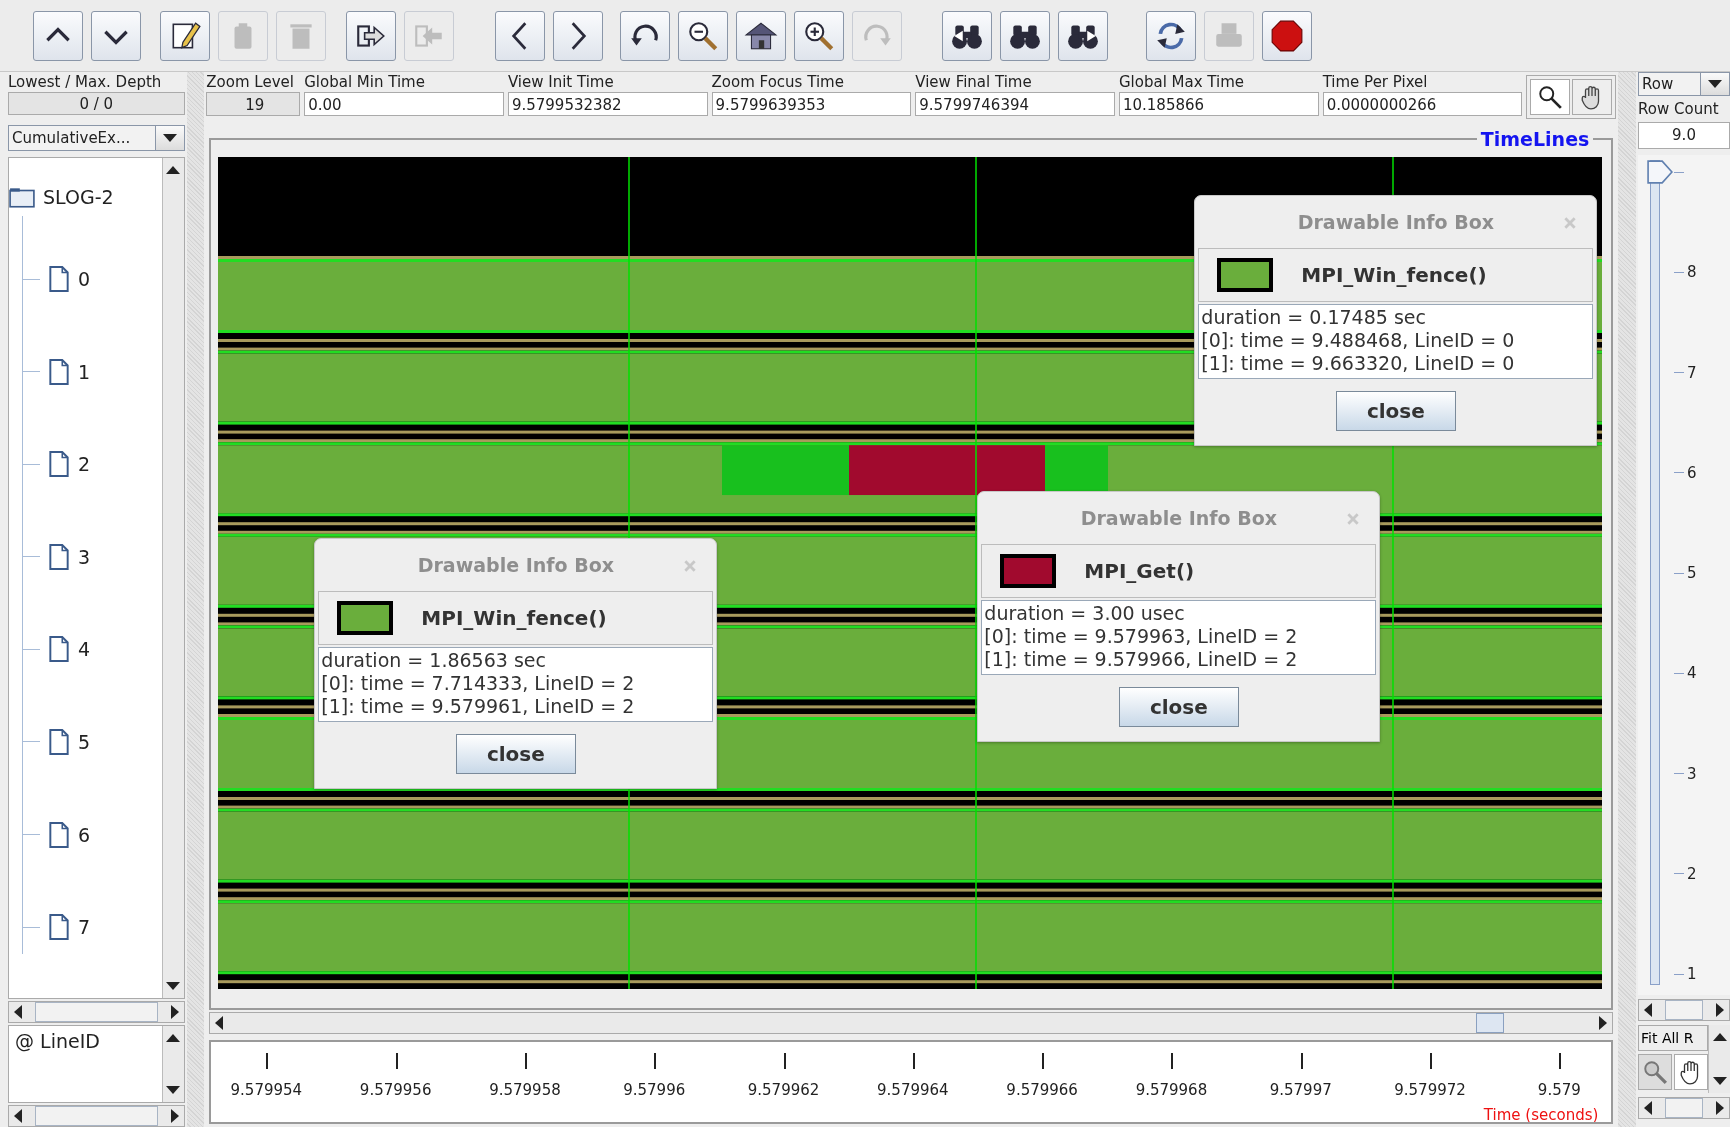  I want to click on tree-item: 0, so click(92, 279).